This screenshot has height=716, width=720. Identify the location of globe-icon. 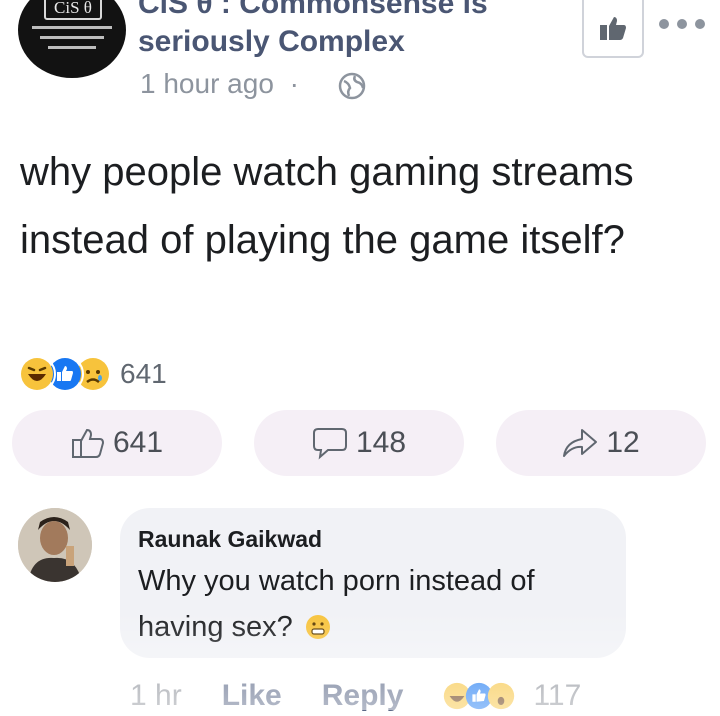
(352, 86).